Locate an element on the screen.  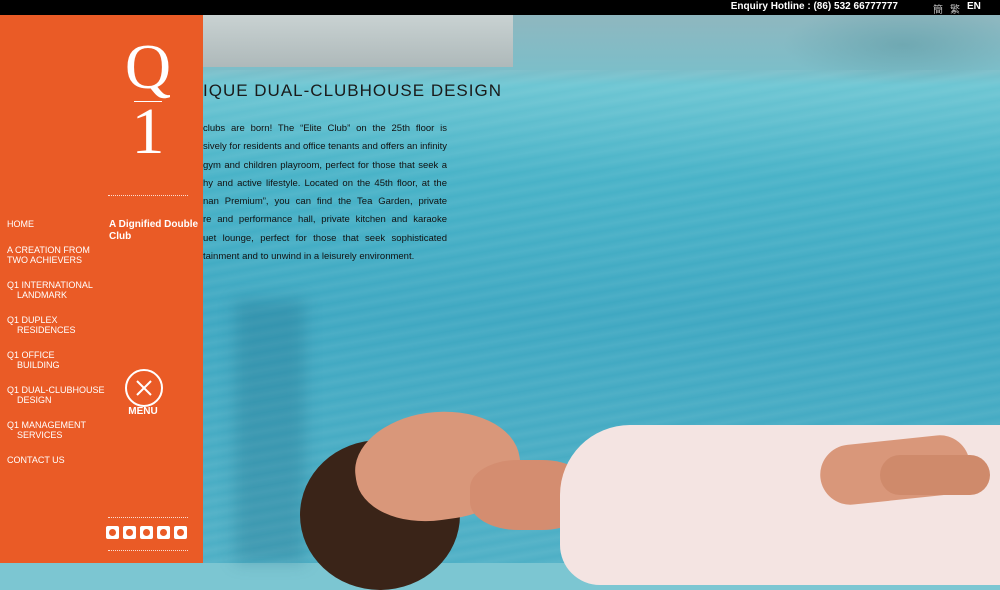
menu-close-button is located at coordinates (144, 388).